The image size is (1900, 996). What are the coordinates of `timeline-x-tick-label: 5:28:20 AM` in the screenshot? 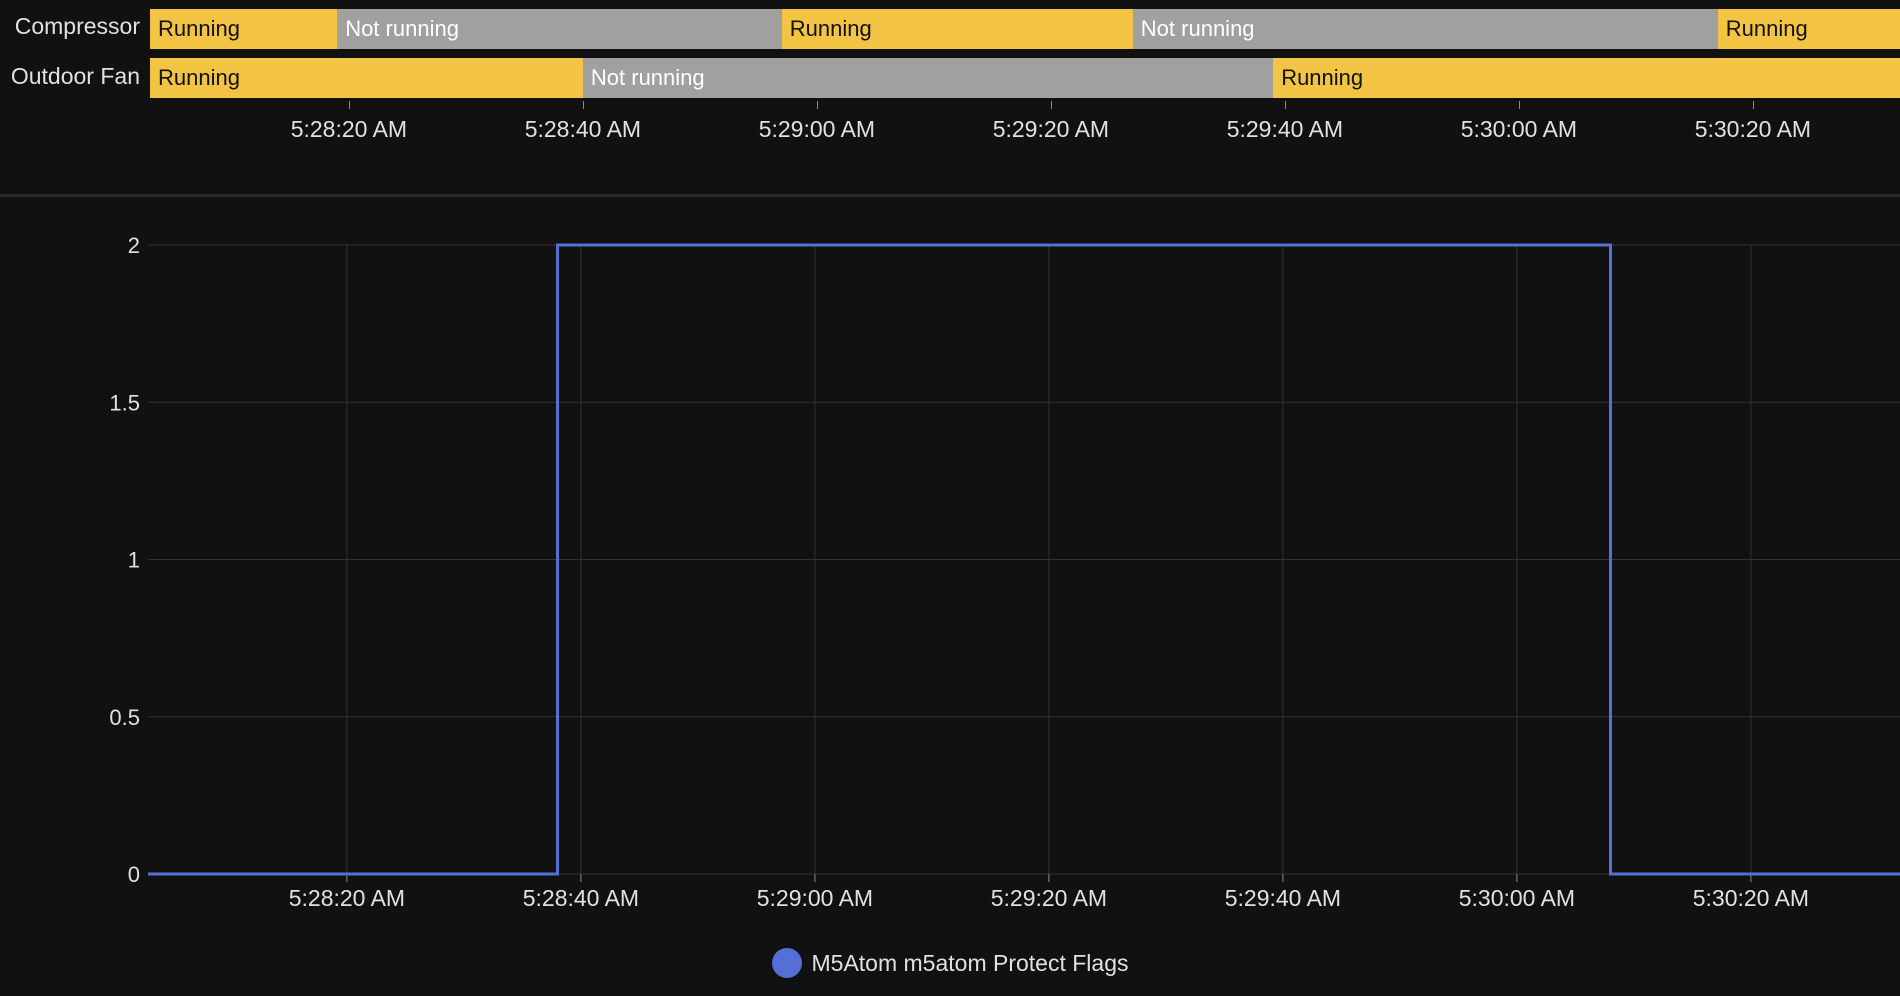 It's located at (349, 129).